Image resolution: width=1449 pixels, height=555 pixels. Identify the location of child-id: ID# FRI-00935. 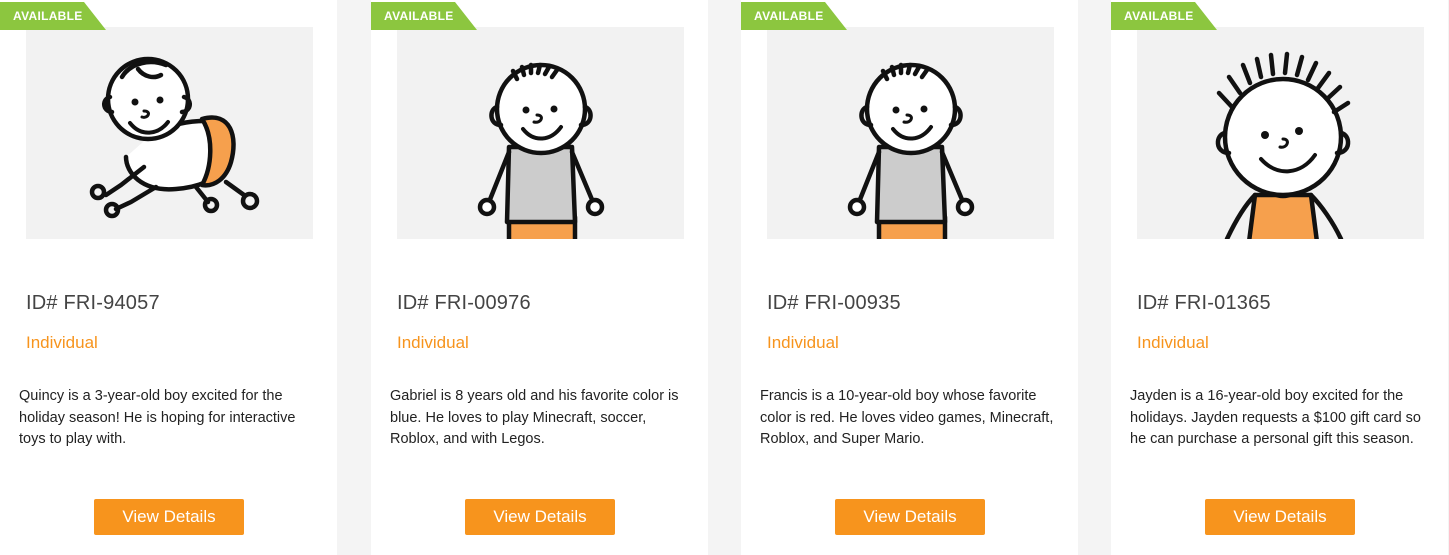
(834, 303).